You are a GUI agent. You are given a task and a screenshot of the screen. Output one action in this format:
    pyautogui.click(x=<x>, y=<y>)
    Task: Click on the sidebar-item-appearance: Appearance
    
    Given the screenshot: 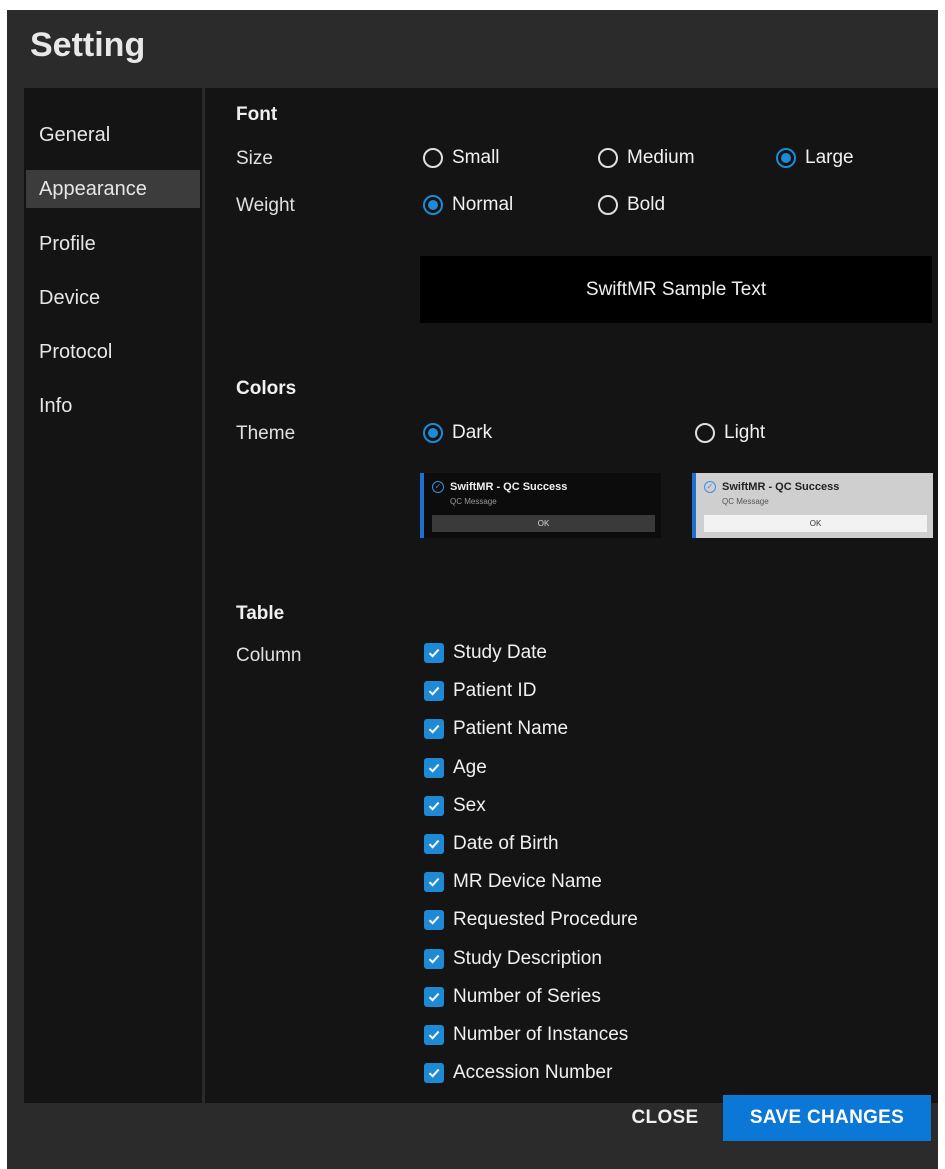 What is the action you would take?
    pyautogui.click(x=113, y=189)
    